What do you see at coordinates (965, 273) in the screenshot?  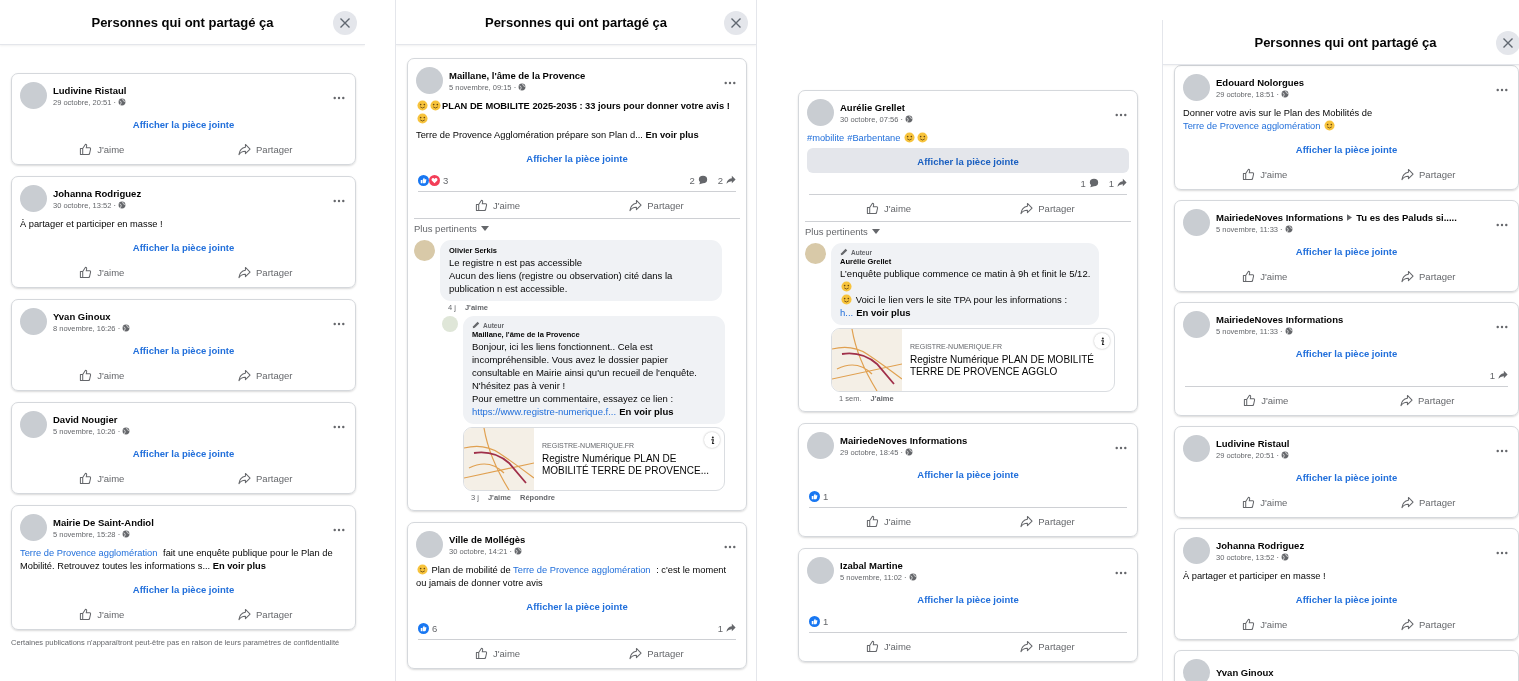 I see `comment-text: L’enquête publique commence ce matin à 9h et finit le 5/12.` at bounding box center [965, 273].